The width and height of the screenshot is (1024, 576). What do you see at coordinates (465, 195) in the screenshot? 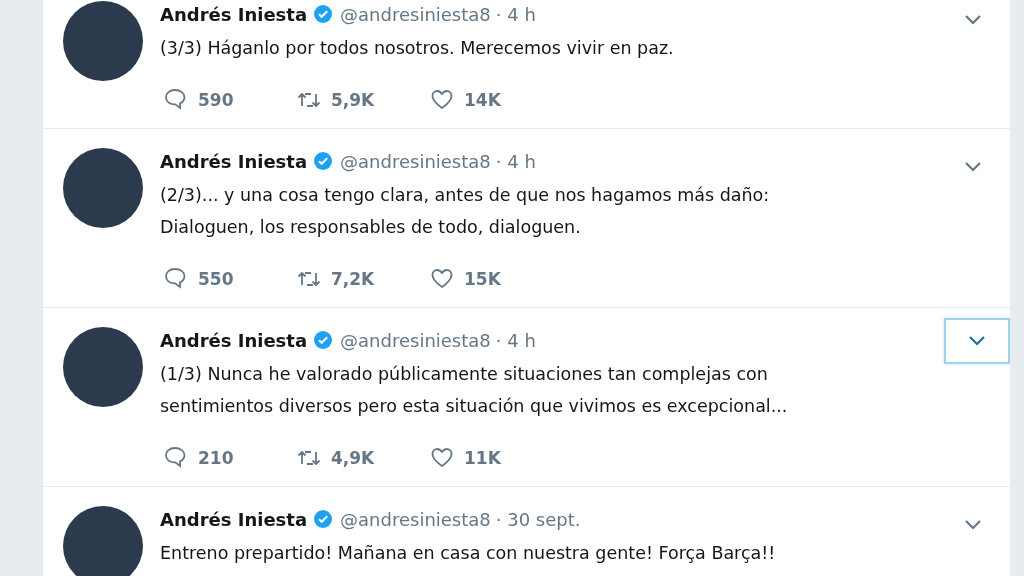
I see `tweet-text: (2/3)... y una cosa tengo clara, antes de que nos hagamos más daño:` at bounding box center [465, 195].